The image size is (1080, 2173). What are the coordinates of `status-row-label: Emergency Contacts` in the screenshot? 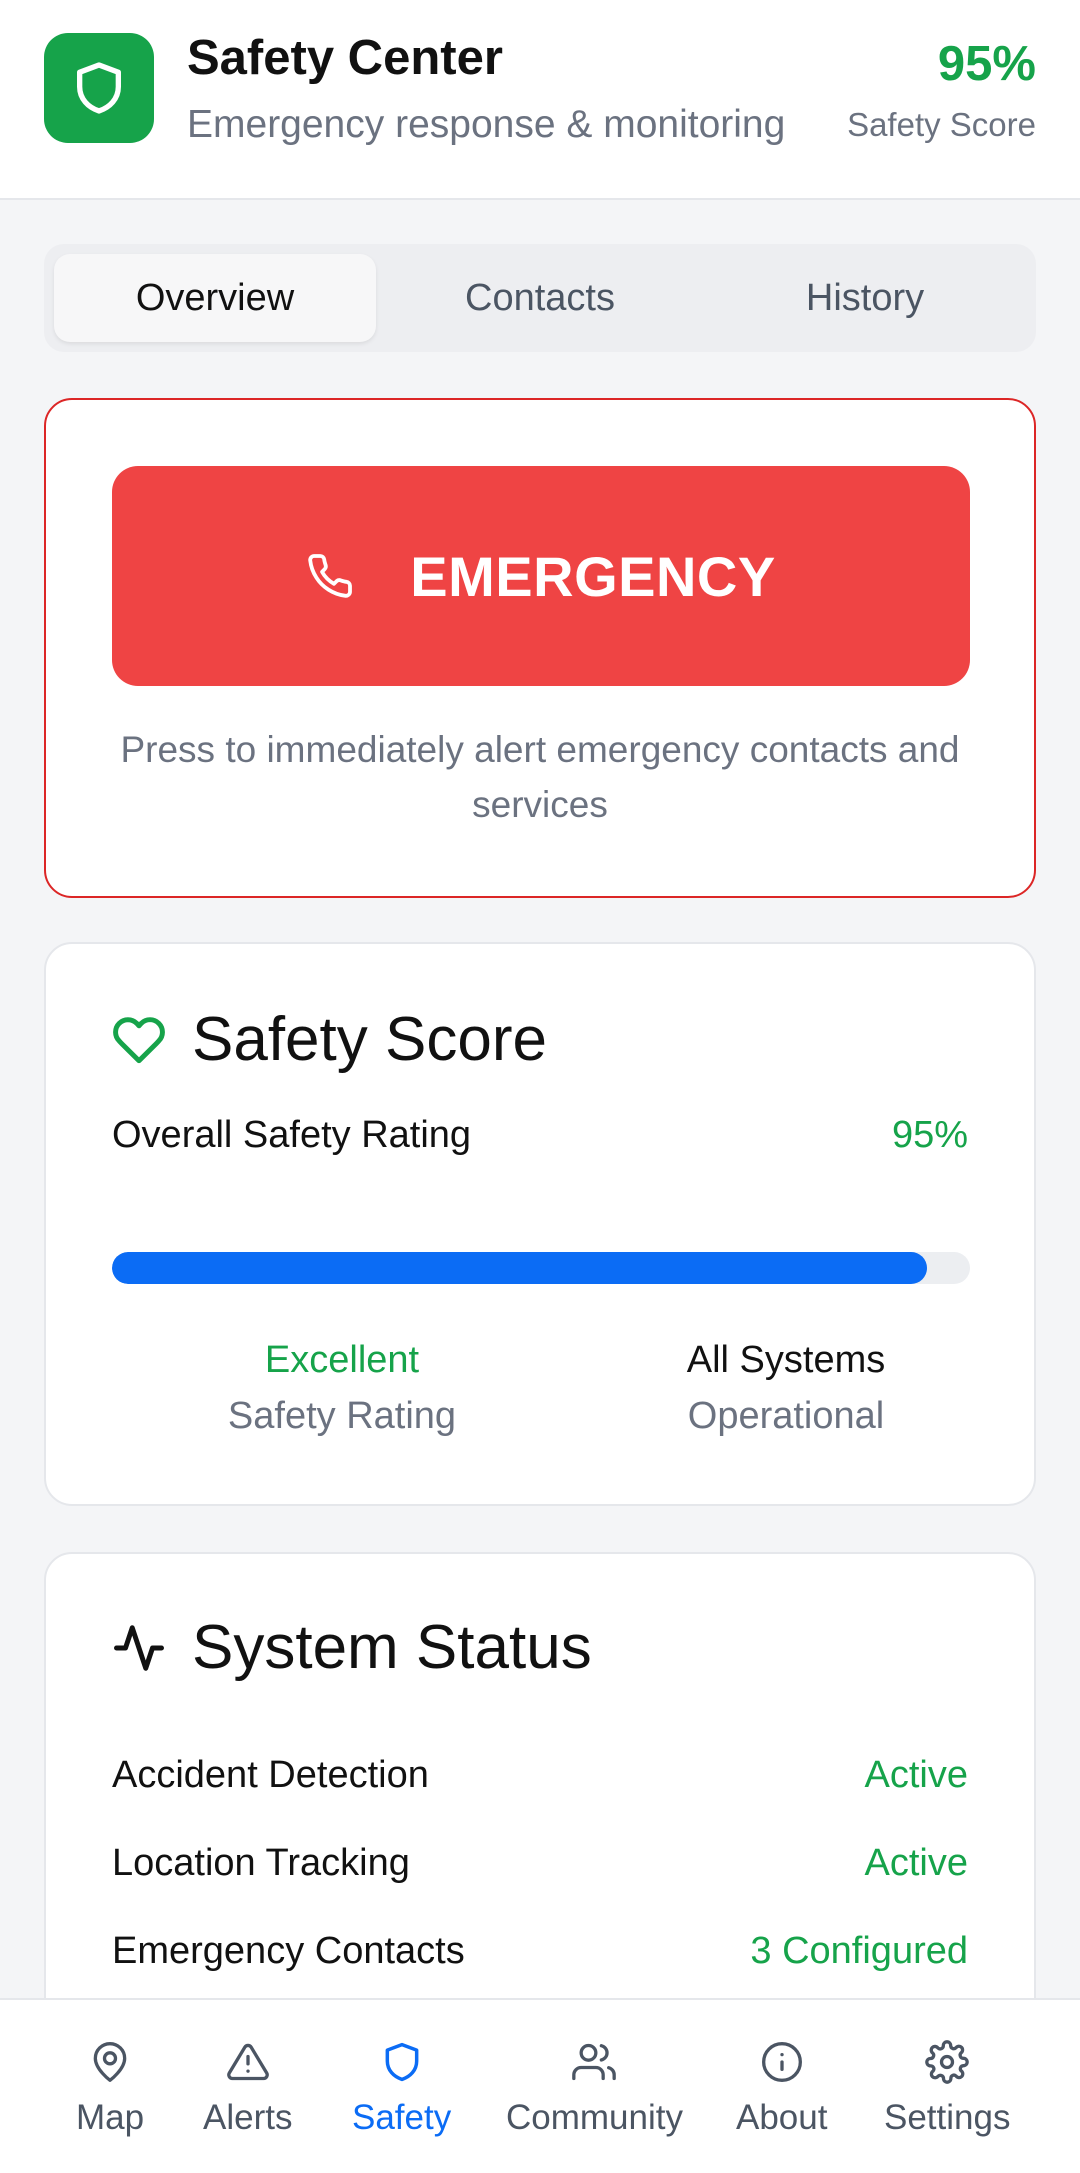 It's located at (288, 1951).